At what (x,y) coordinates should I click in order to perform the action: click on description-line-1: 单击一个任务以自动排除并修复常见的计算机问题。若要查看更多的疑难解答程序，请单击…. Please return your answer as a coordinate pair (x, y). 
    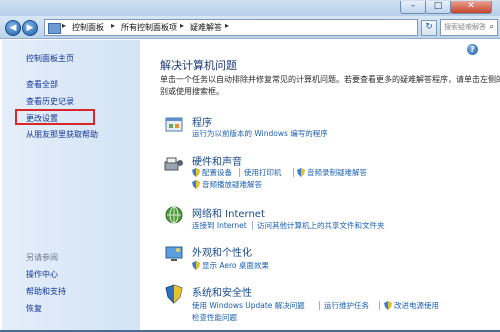
    Looking at the image, I should click on (330, 79).